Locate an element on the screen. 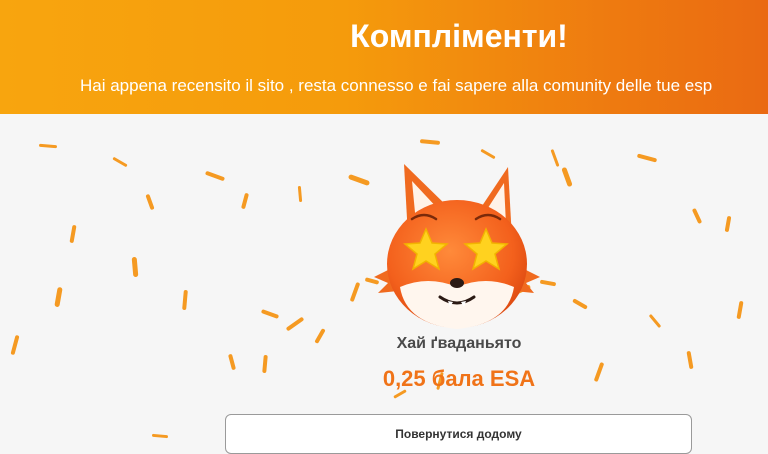  banner-title: Компліменти! is located at coordinates (459, 36).